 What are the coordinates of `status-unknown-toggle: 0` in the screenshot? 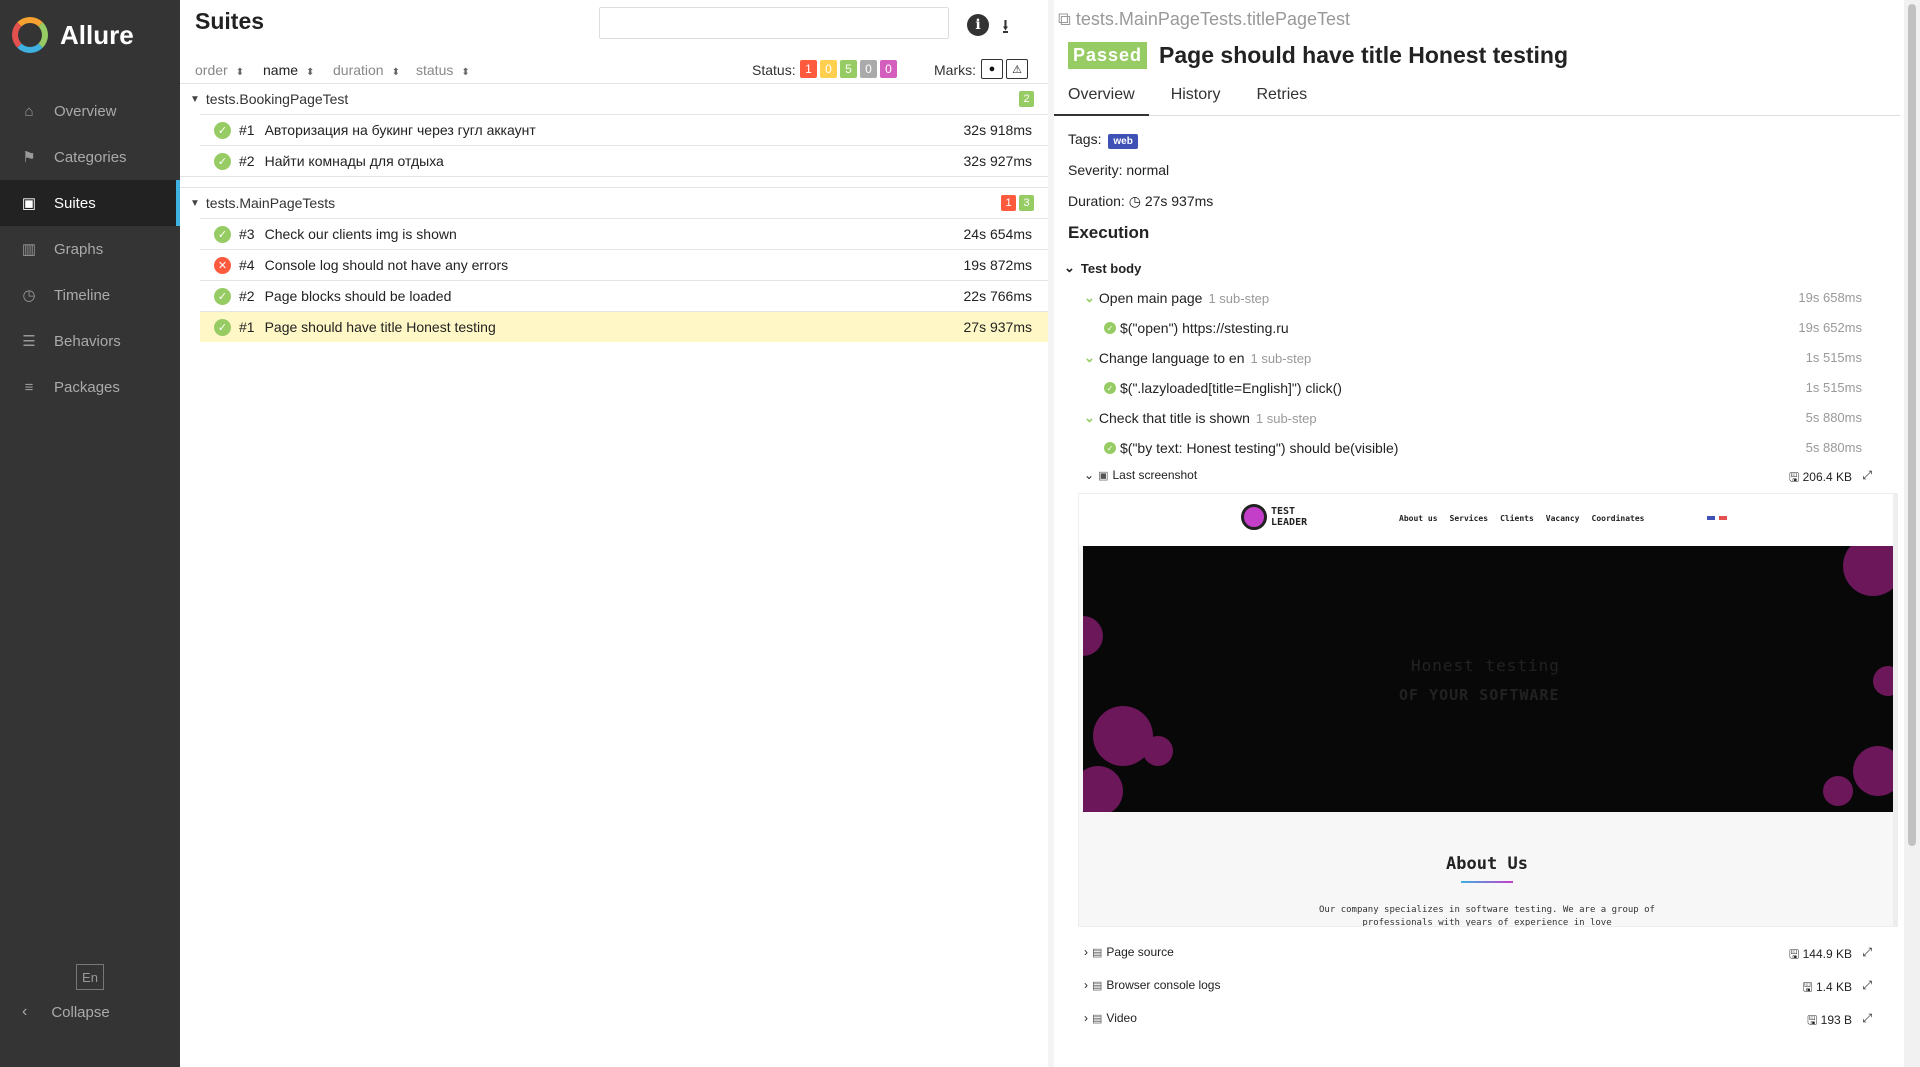 It's located at (888, 69).